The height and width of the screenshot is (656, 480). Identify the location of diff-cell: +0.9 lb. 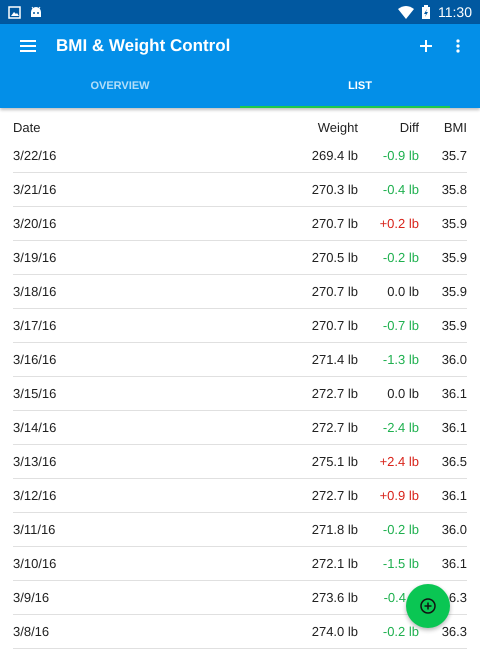
(399, 495).